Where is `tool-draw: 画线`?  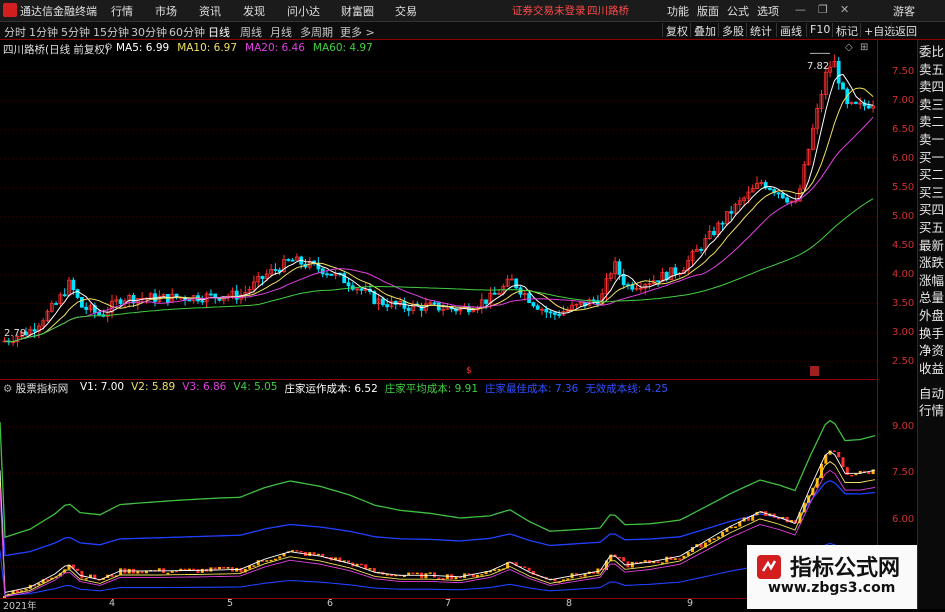 tool-draw: 画线 is located at coordinates (790, 30).